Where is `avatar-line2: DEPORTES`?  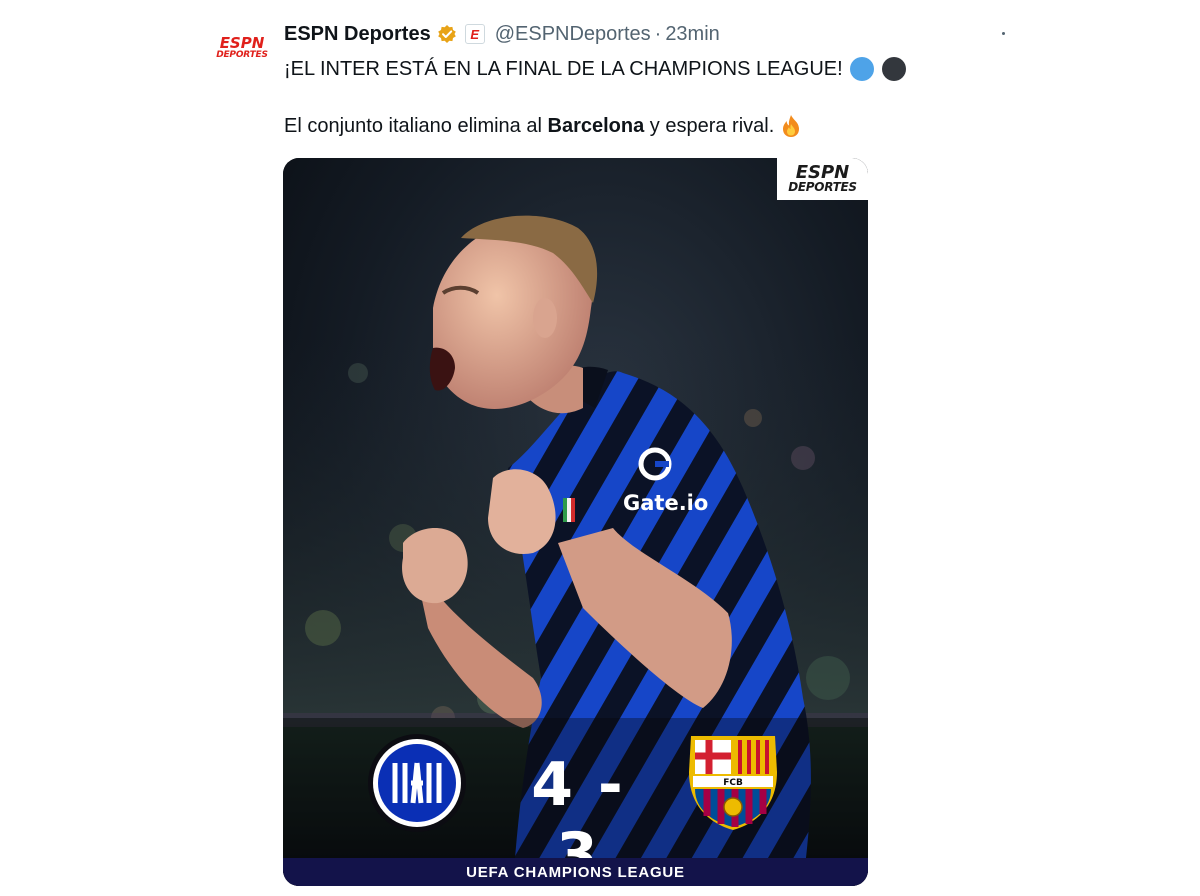 avatar-line2: DEPORTES is located at coordinates (242, 55).